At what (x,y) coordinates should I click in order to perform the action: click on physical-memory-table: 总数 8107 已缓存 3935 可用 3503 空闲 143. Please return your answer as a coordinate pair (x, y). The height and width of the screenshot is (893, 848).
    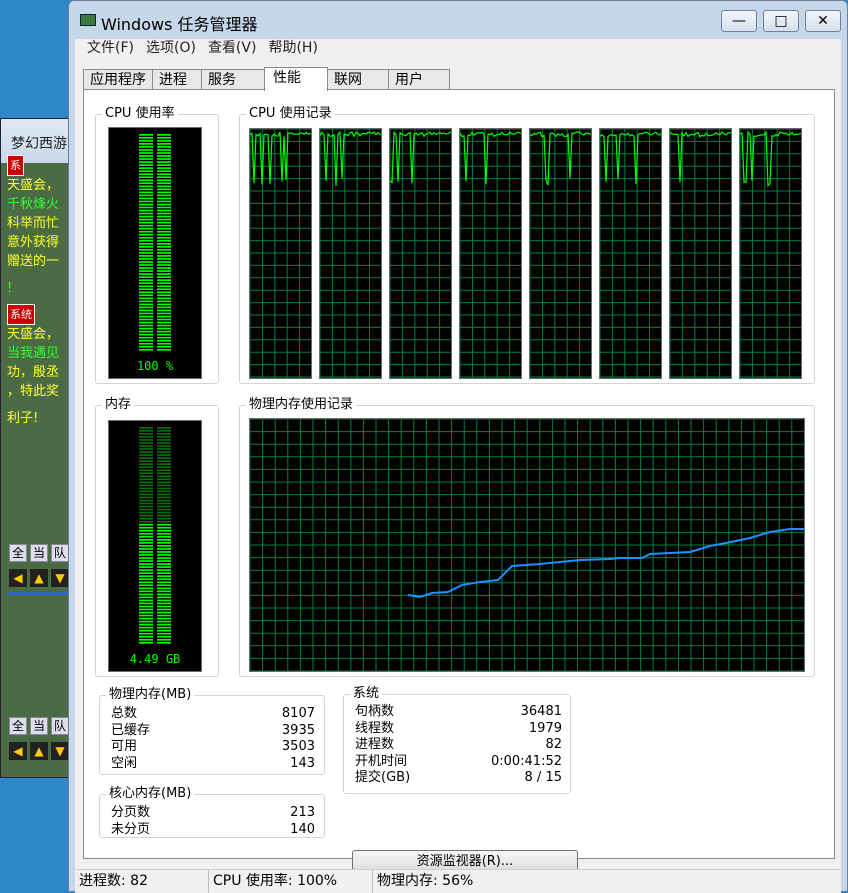
    Looking at the image, I should click on (213, 739).